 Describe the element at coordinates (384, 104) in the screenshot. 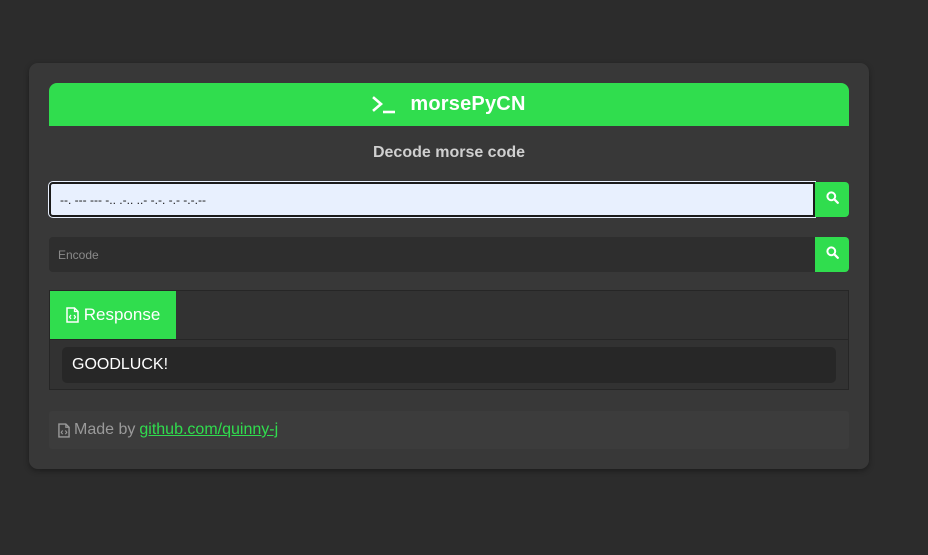

I see `terminal-icon` at that location.